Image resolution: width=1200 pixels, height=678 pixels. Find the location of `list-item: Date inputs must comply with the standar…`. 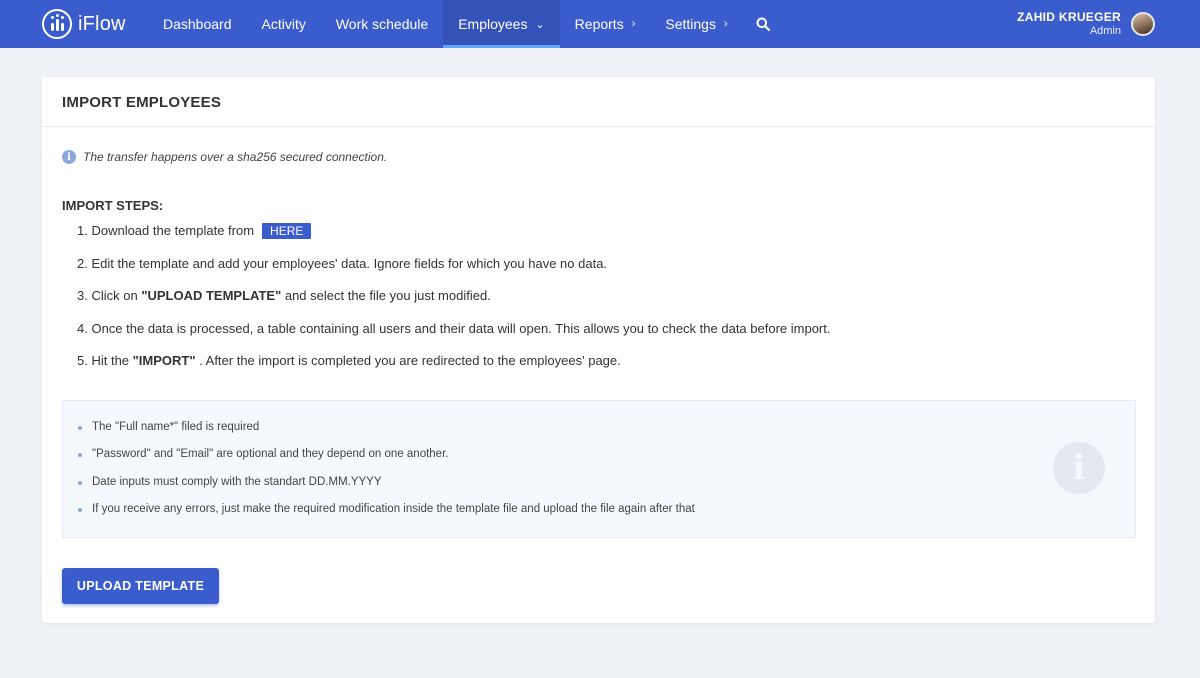

list-item: Date inputs must comply with the standar… is located at coordinates (386, 489).